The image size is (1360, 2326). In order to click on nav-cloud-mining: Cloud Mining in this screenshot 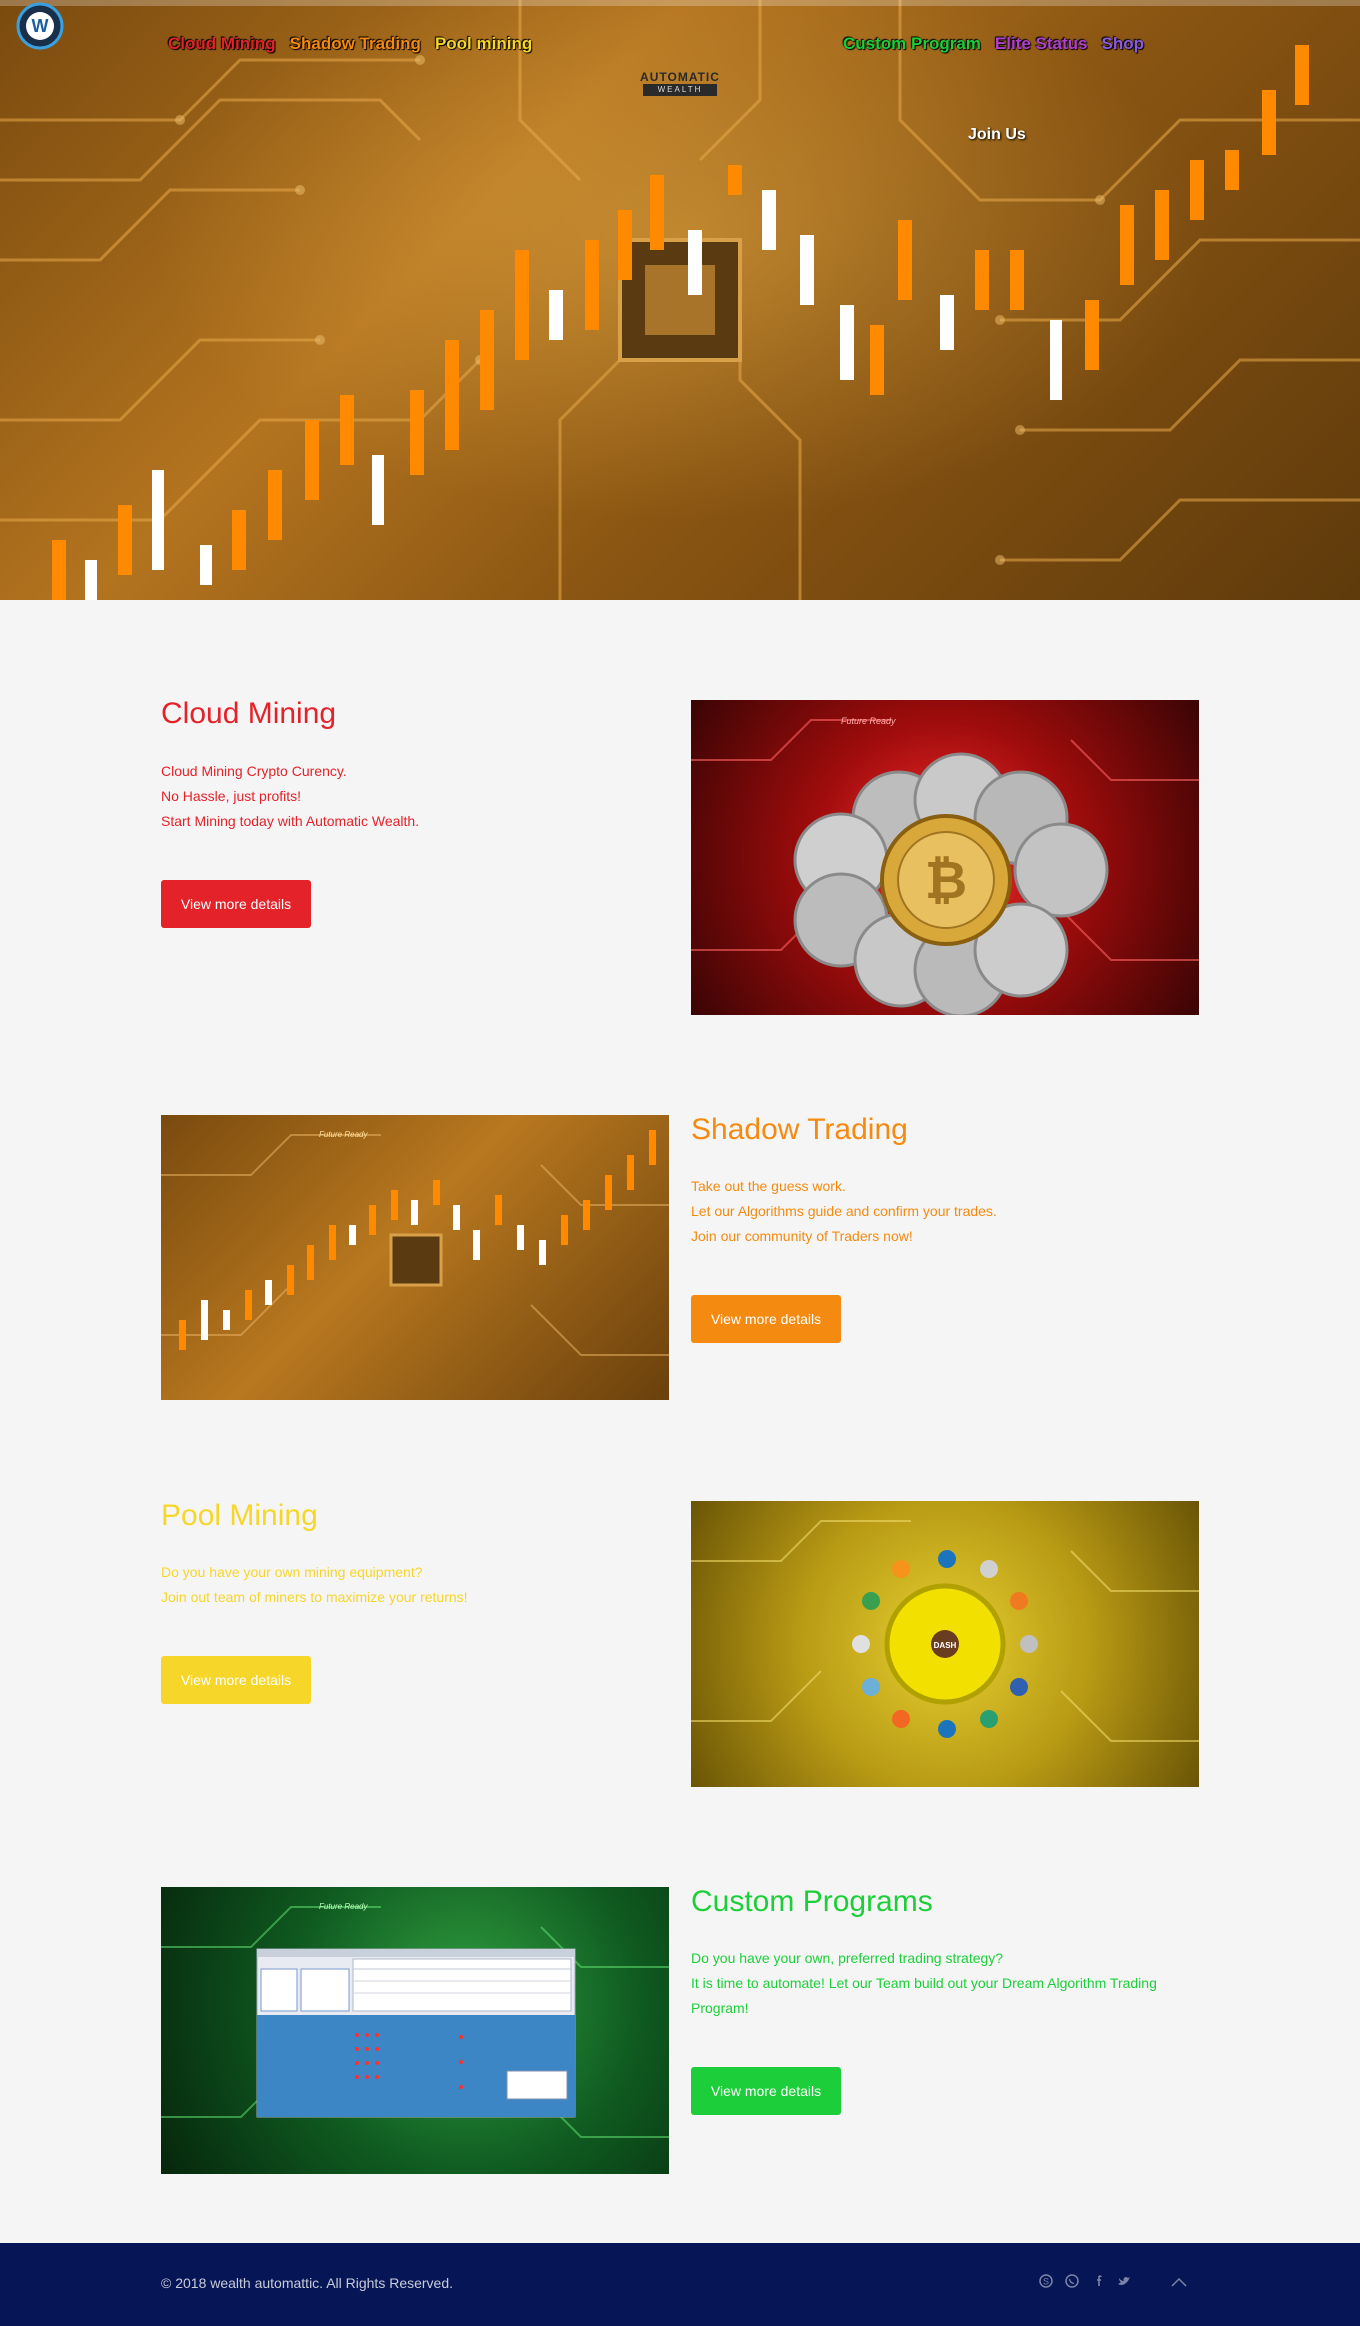, I will do `click(222, 44)`.